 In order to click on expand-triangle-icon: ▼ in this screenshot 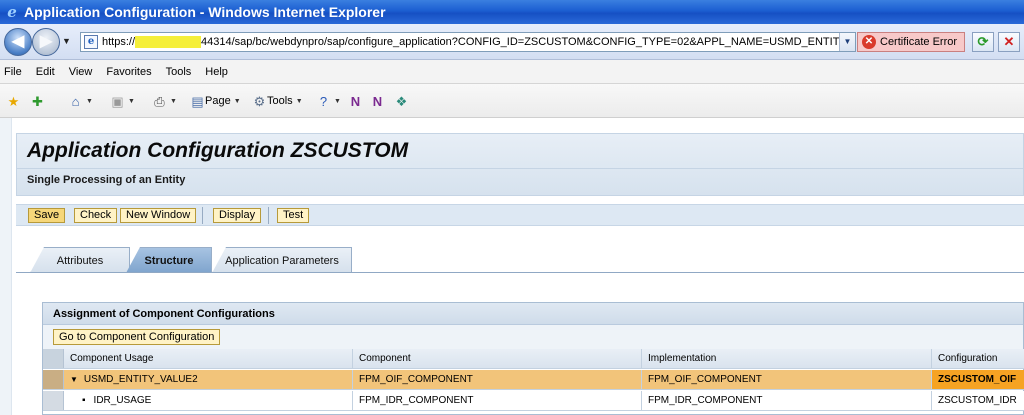, I will do `click(74, 379)`.